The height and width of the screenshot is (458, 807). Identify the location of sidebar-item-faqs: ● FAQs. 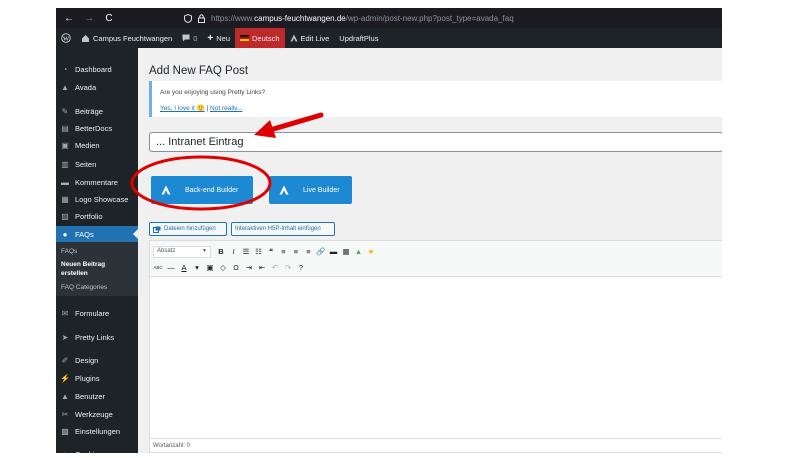
(97, 234).